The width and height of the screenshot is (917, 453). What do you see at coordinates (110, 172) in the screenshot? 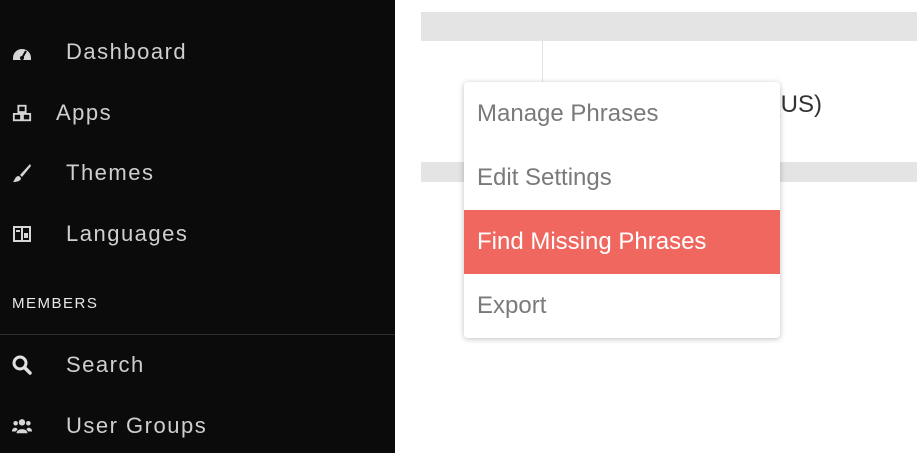
I see `sidebar-item-label: Themes` at bounding box center [110, 172].